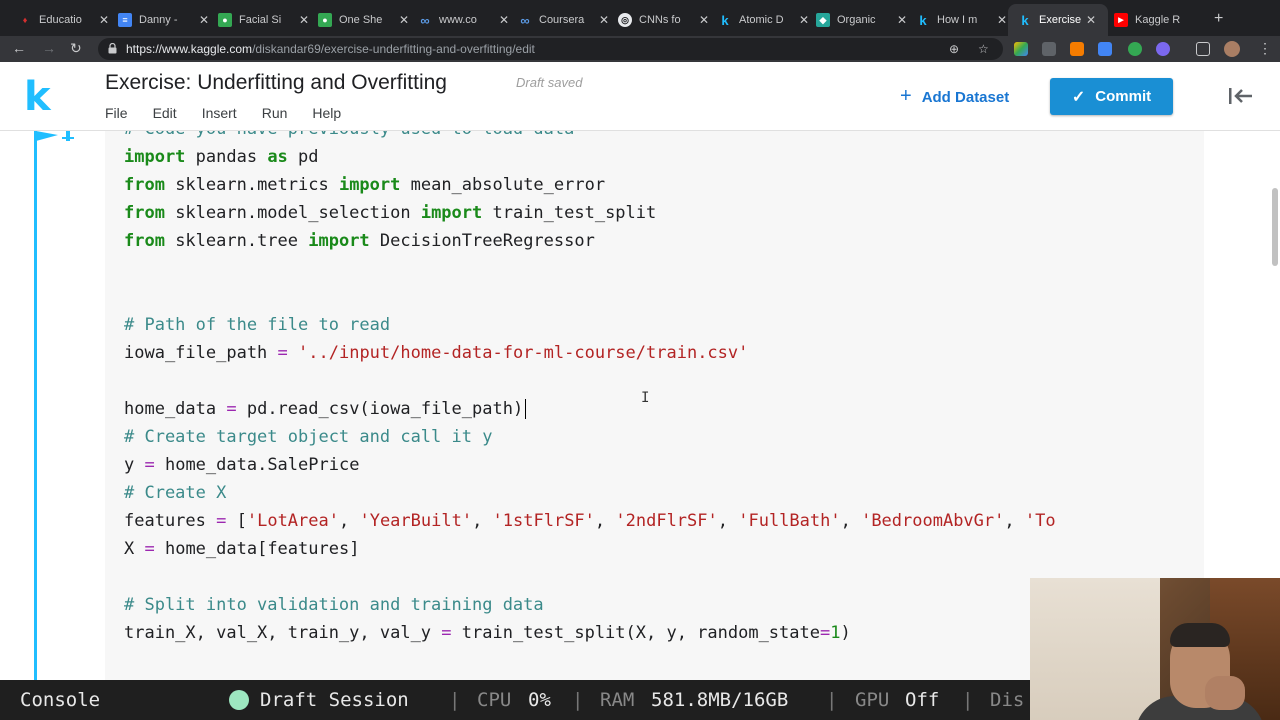  I want to click on tab-cnns: ◎ CNNs fo ✕, so click(663, 20).